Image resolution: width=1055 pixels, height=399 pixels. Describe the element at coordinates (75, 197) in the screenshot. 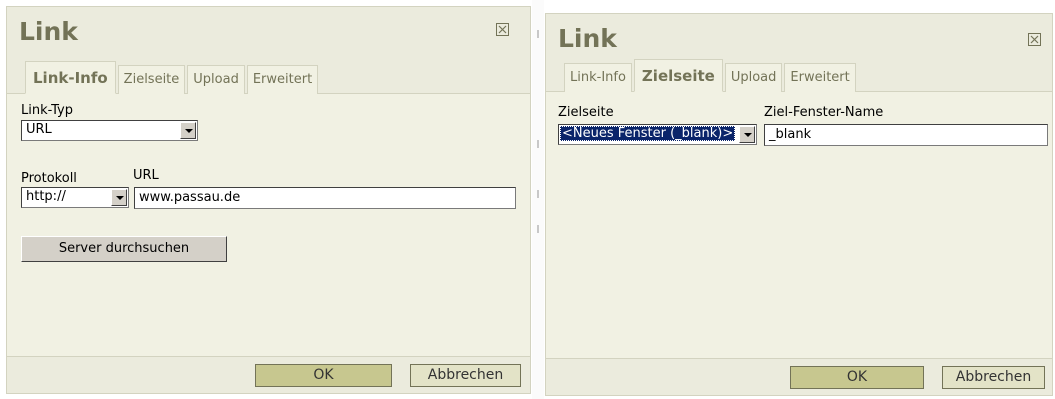

I see `protocol-select: http://` at that location.